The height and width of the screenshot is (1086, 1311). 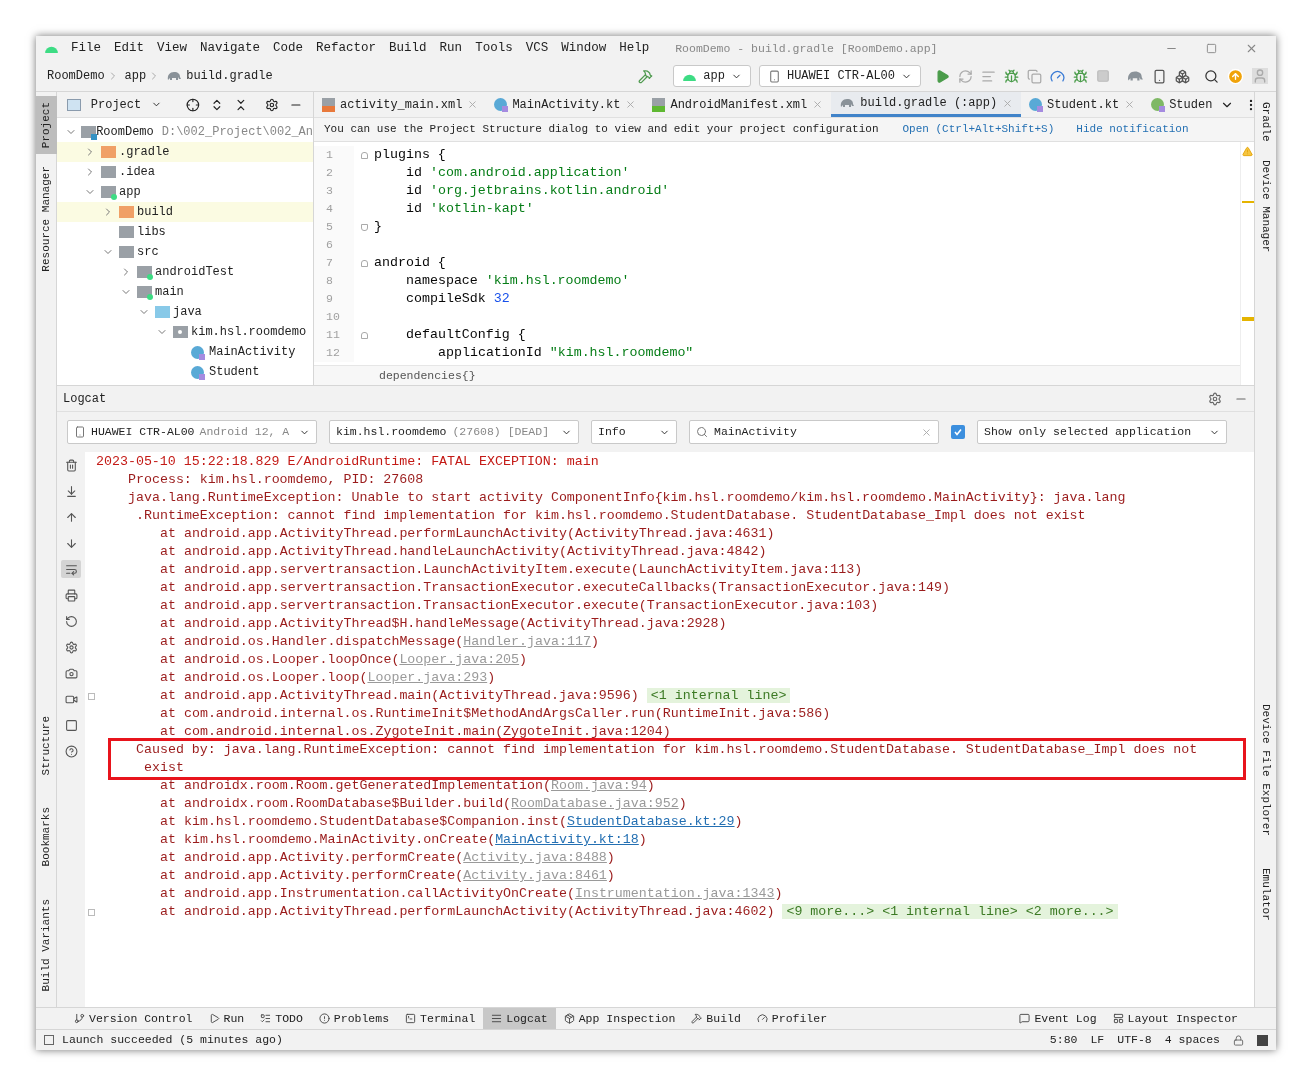 What do you see at coordinates (965, 76) in the screenshot?
I see `apply-changes-icon` at bounding box center [965, 76].